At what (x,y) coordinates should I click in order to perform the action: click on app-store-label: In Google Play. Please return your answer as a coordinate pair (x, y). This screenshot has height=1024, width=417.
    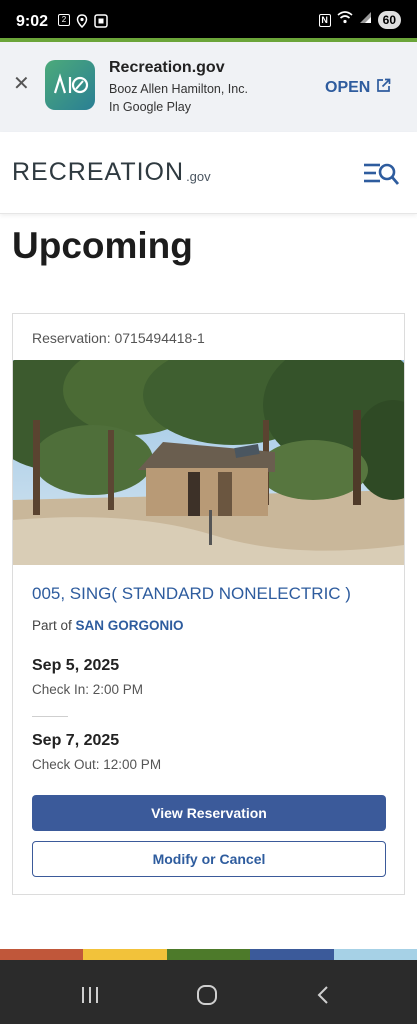
    Looking at the image, I should click on (150, 107).